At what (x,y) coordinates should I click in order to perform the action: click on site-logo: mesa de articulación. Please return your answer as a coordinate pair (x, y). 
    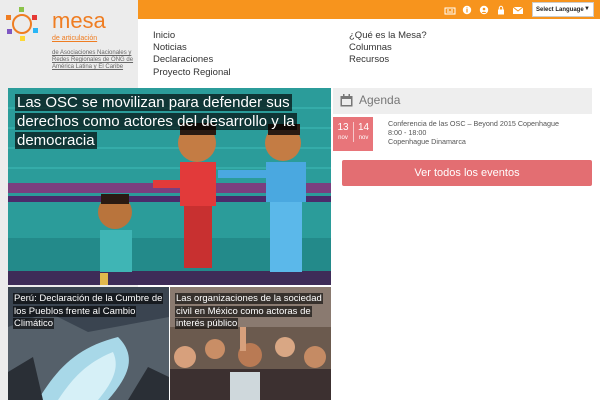
    Looking at the image, I should click on (69, 28).